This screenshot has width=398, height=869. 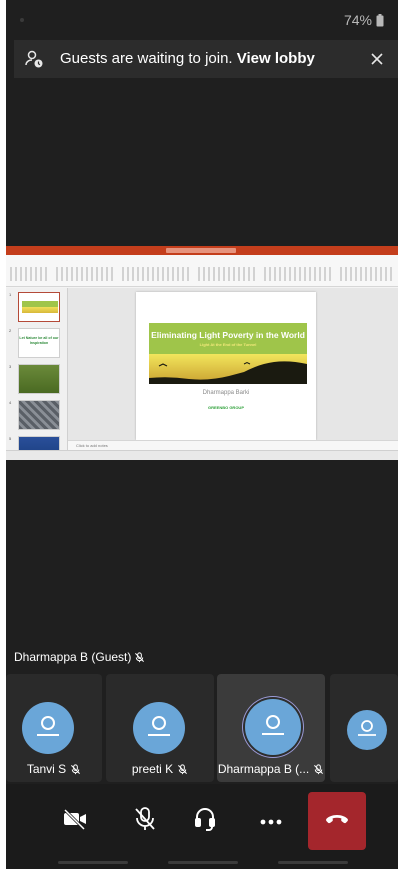 What do you see at coordinates (73, 657) in the screenshot?
I see `active-speaker-name: Dharmappa B (Guest)` at bounding box center [73, 657].